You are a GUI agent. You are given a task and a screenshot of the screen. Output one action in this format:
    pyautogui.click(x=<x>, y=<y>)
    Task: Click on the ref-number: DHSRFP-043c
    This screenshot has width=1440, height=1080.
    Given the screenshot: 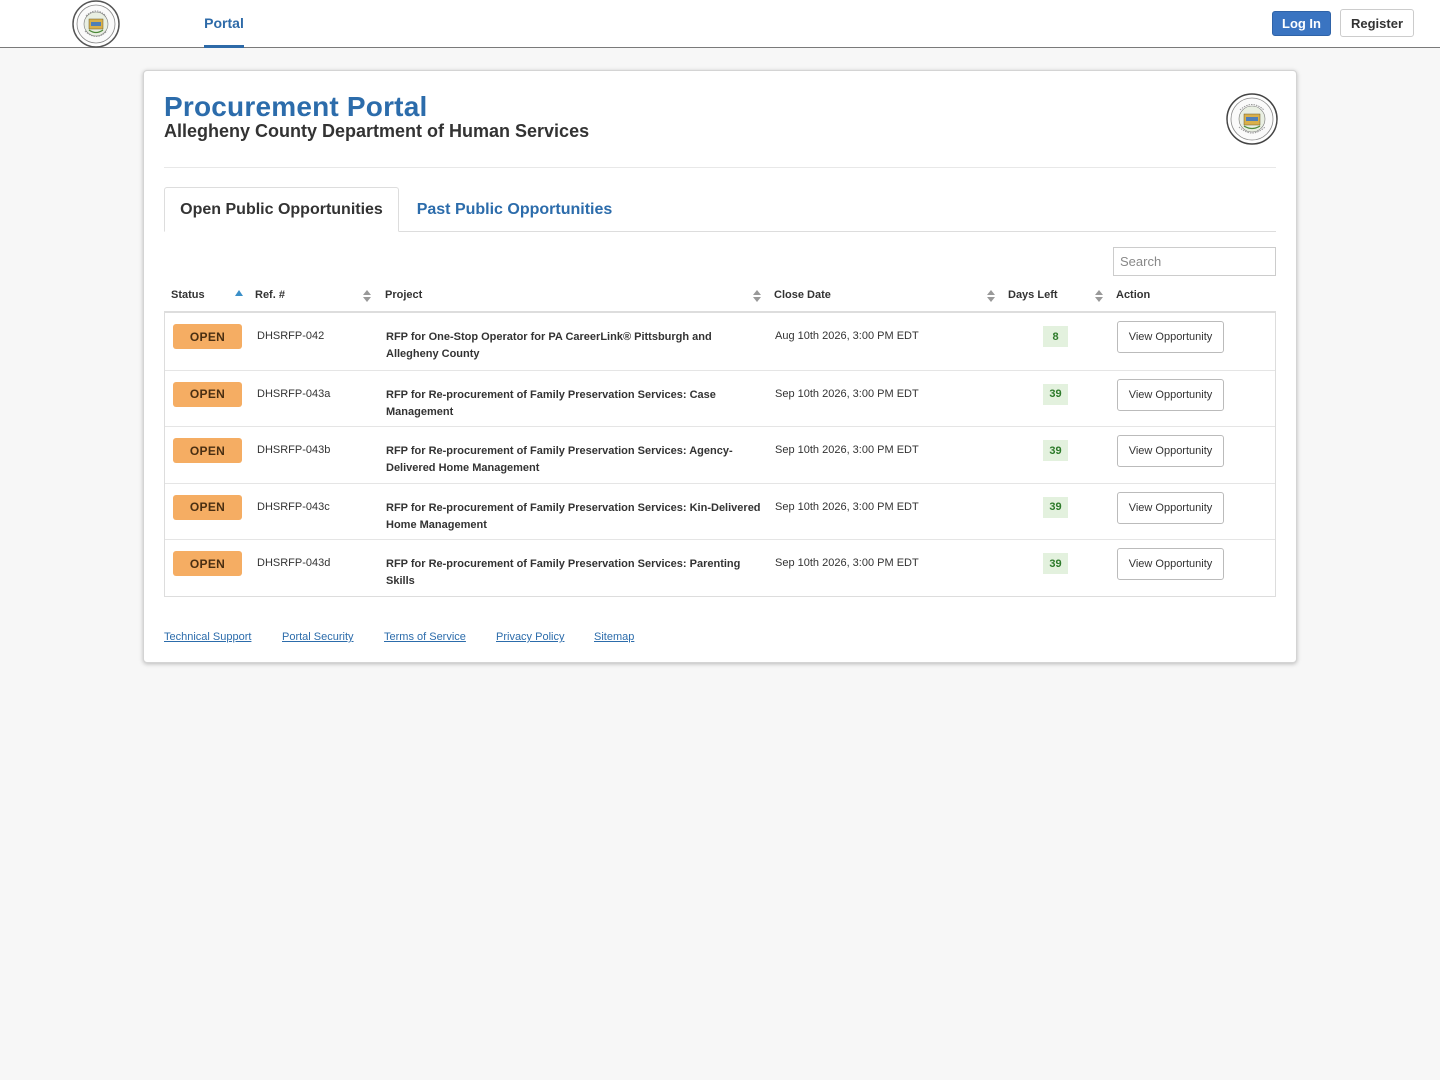 What is the action you would take?
    pyautogui.click(x=293, y=506)
    